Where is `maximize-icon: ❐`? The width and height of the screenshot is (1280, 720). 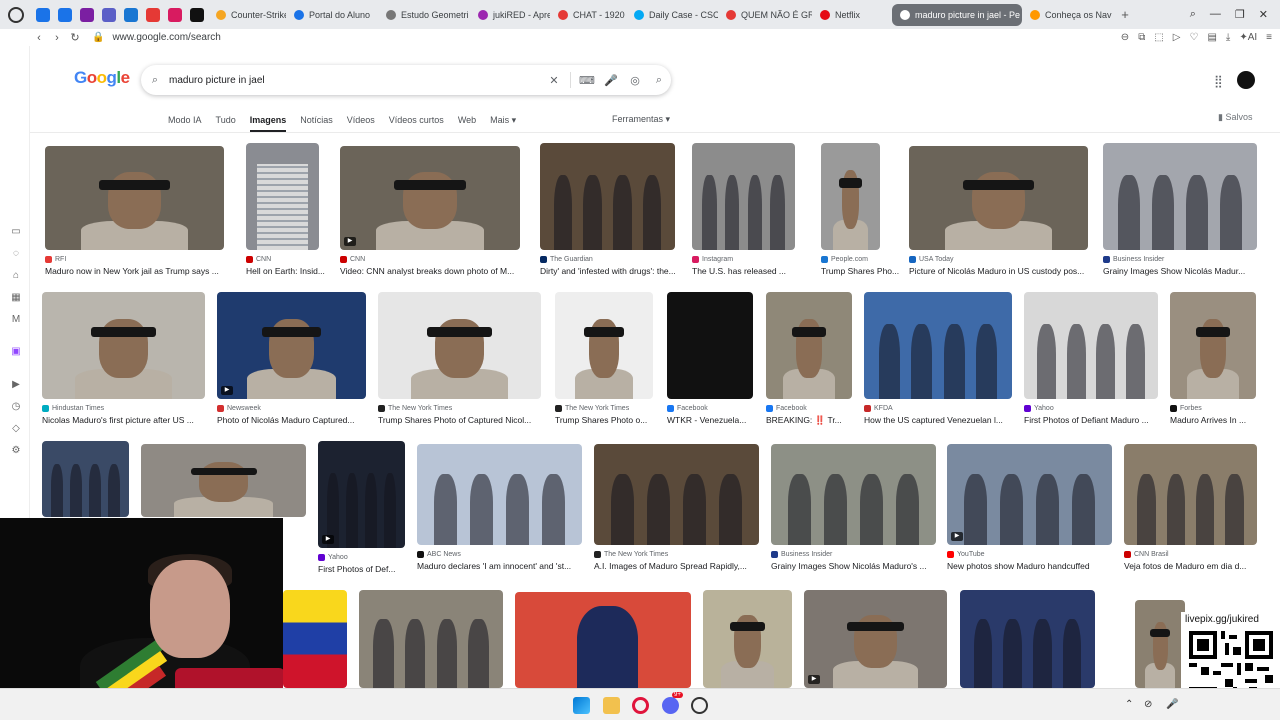
maximize-icon: ❐ is located at coordinates (1240, 14).